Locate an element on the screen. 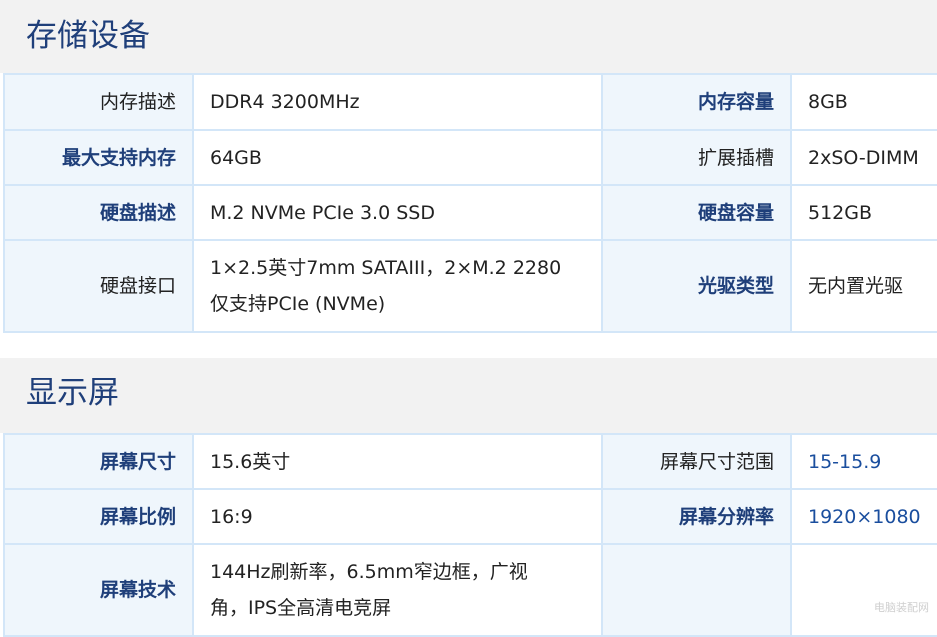  spec-label-optical-drive: 光驱类型 is located at coordinates (696, 286).